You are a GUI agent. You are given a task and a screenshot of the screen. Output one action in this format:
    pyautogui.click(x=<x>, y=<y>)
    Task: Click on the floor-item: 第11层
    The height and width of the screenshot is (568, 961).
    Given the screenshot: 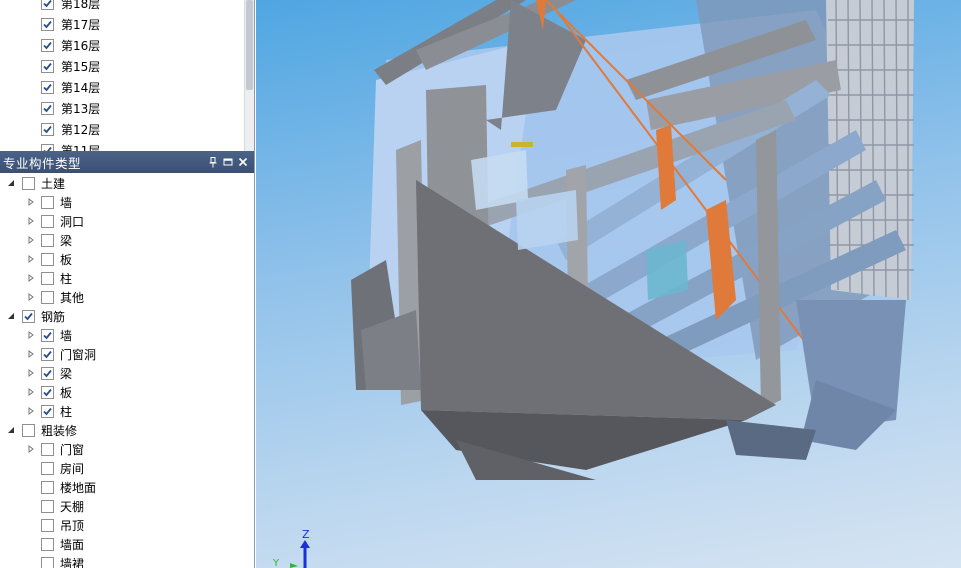 What is the action you would take?
    pyautogui.click(x=70, y=145)
    